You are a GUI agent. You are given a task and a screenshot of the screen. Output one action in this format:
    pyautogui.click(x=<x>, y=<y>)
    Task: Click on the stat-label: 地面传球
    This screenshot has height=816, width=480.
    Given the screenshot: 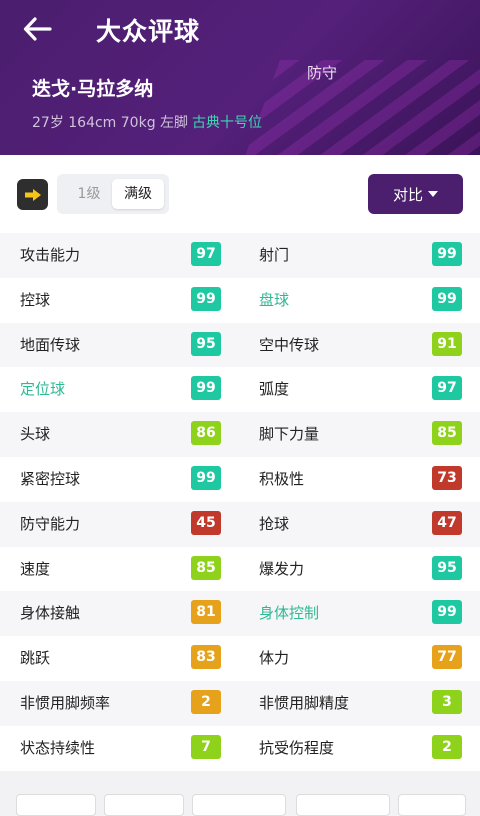 What is the action you would take?
    pyautogui.click(x=50, y=344)
    